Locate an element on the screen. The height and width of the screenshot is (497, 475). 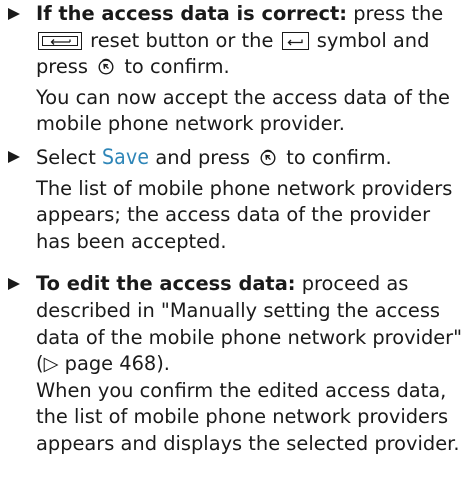
reset-key-icon is located at coordinates (60, 40).